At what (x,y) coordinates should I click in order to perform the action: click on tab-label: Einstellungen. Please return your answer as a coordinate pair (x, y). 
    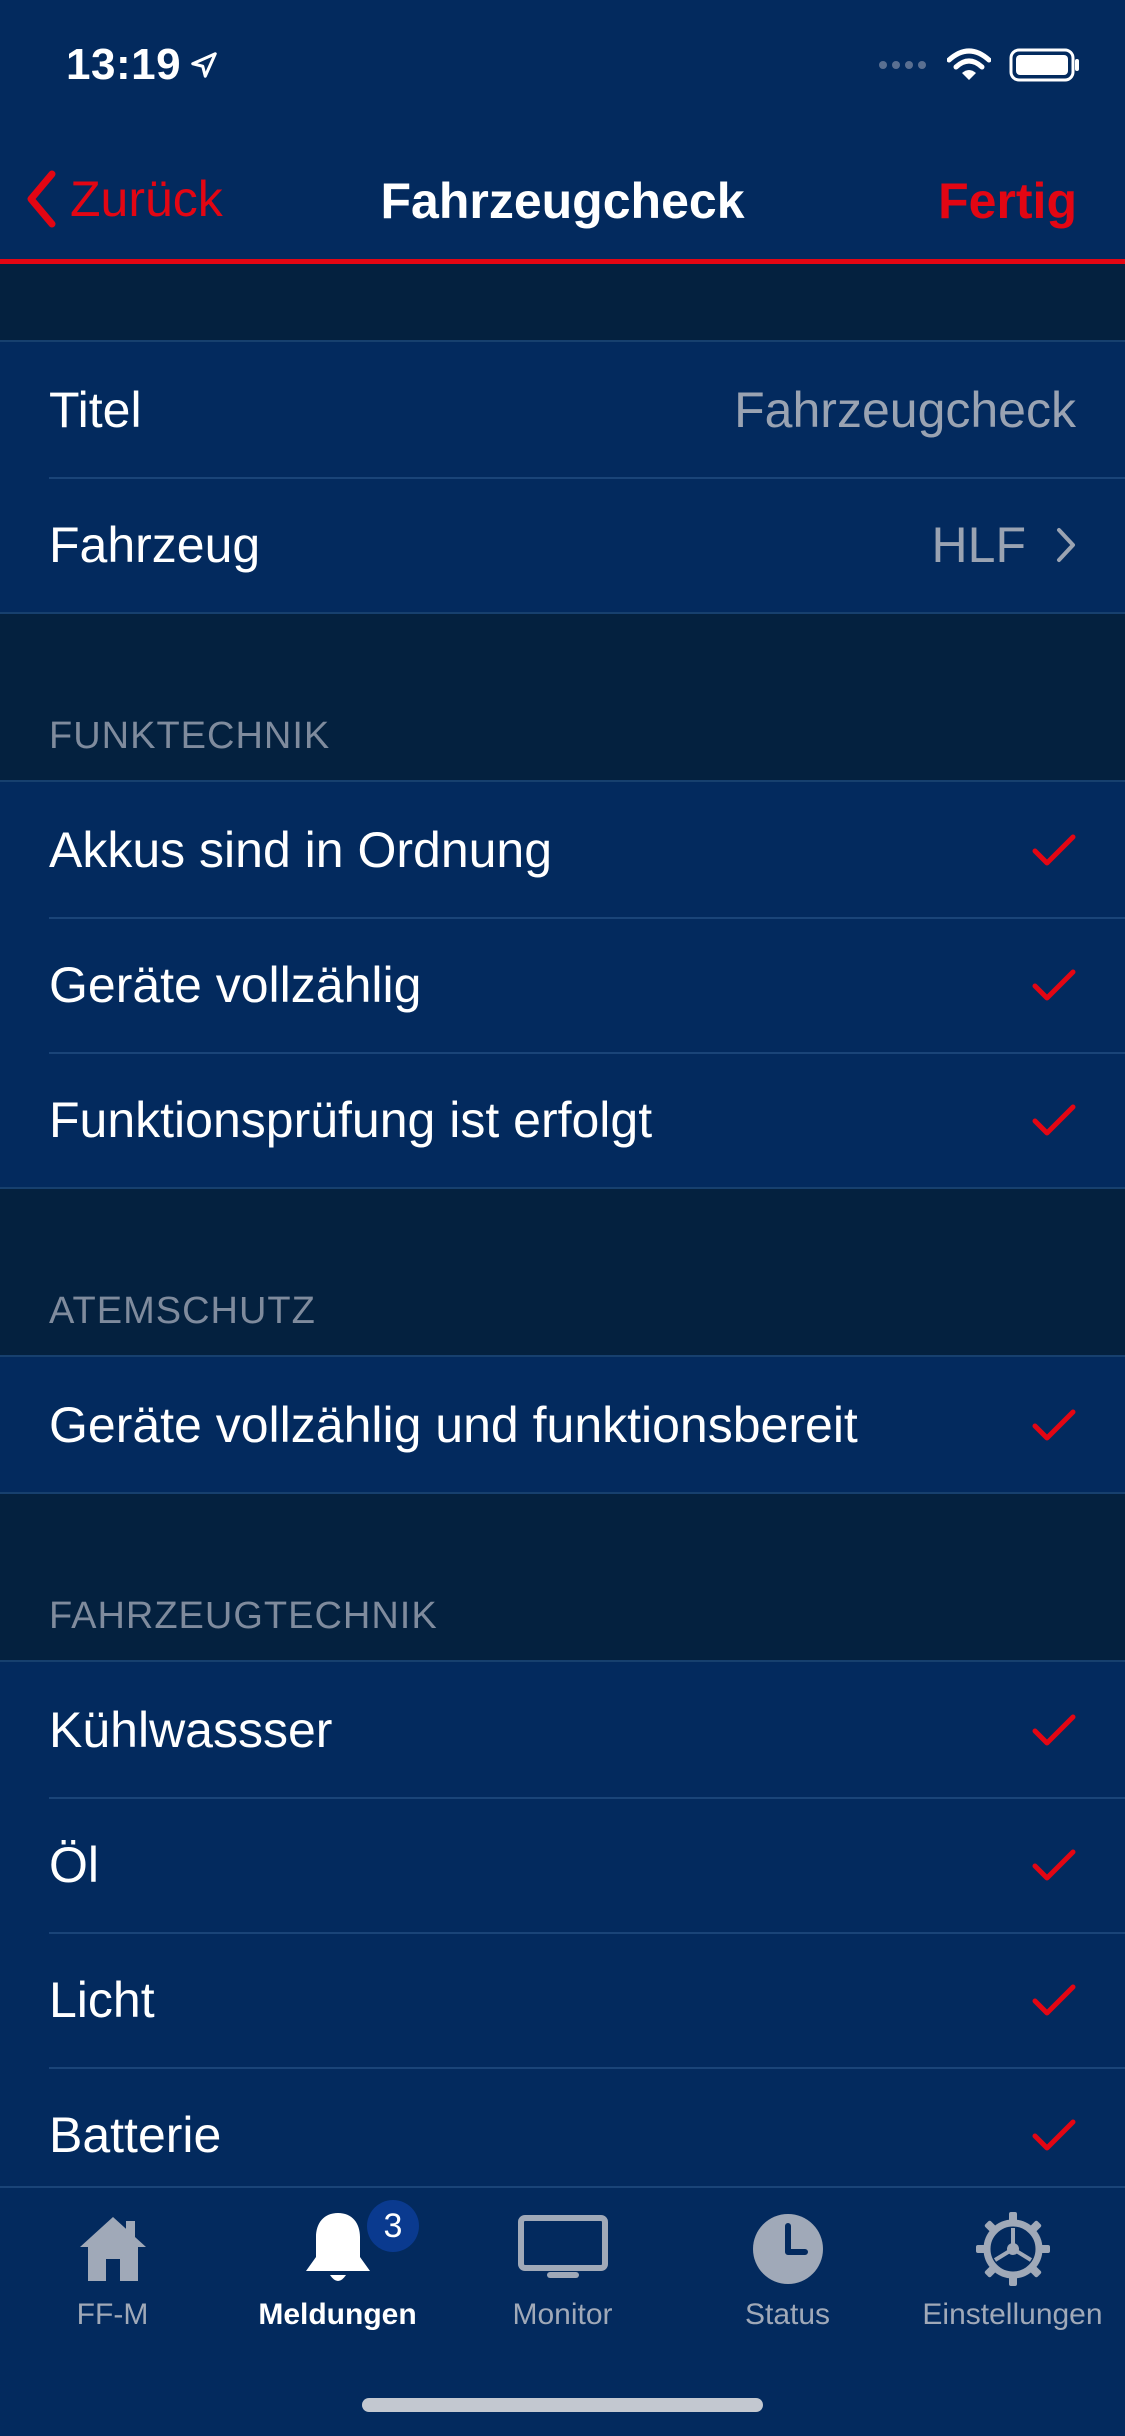
    Looking at the image, I should click on (1012, 2314).